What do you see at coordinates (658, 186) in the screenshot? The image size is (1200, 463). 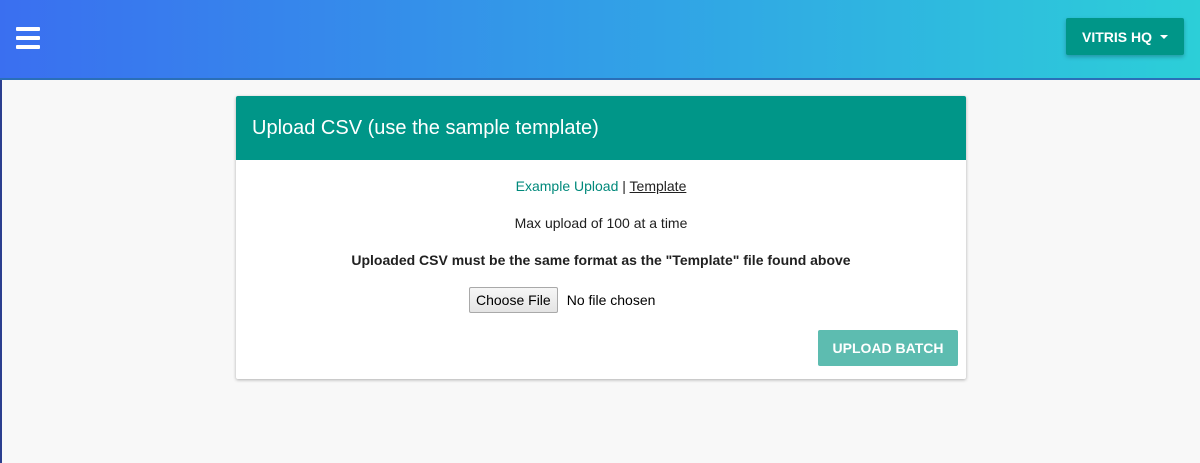 I see `template-link: Template` at bounding box center [658, 186].